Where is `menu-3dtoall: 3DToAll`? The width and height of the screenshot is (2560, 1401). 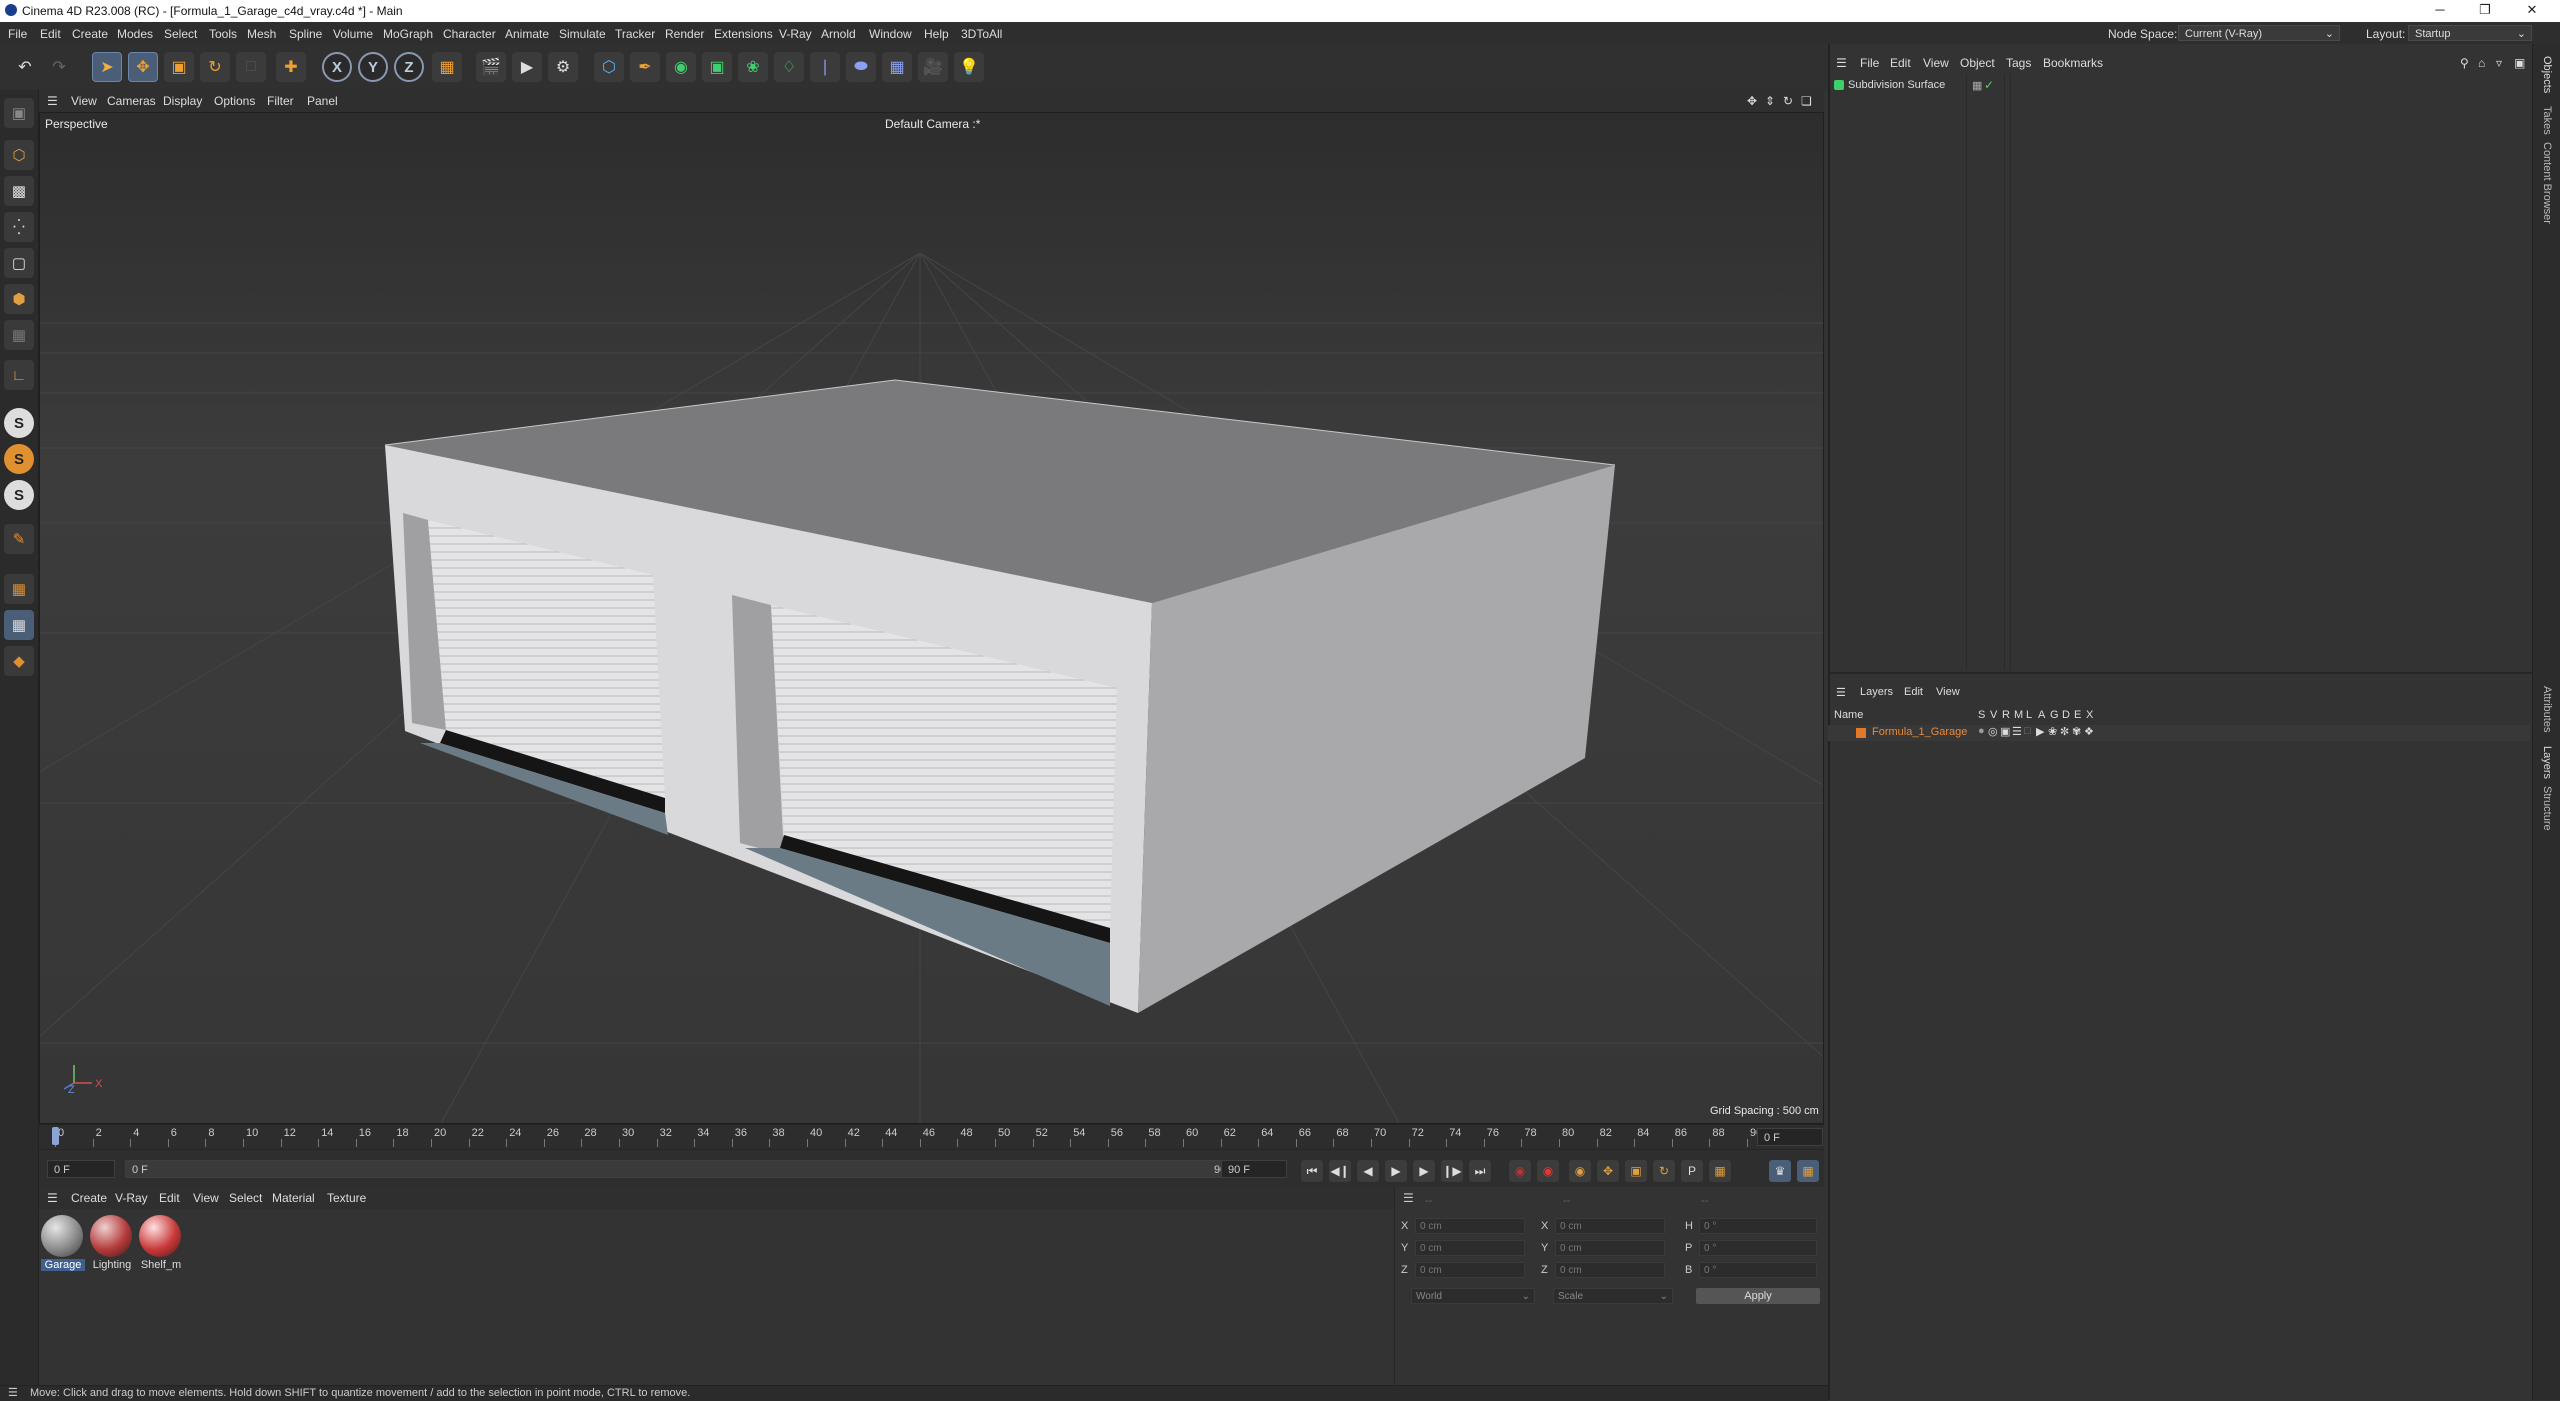 menu-3dtoall: 3DToAll is located at coordinates (981, 34).